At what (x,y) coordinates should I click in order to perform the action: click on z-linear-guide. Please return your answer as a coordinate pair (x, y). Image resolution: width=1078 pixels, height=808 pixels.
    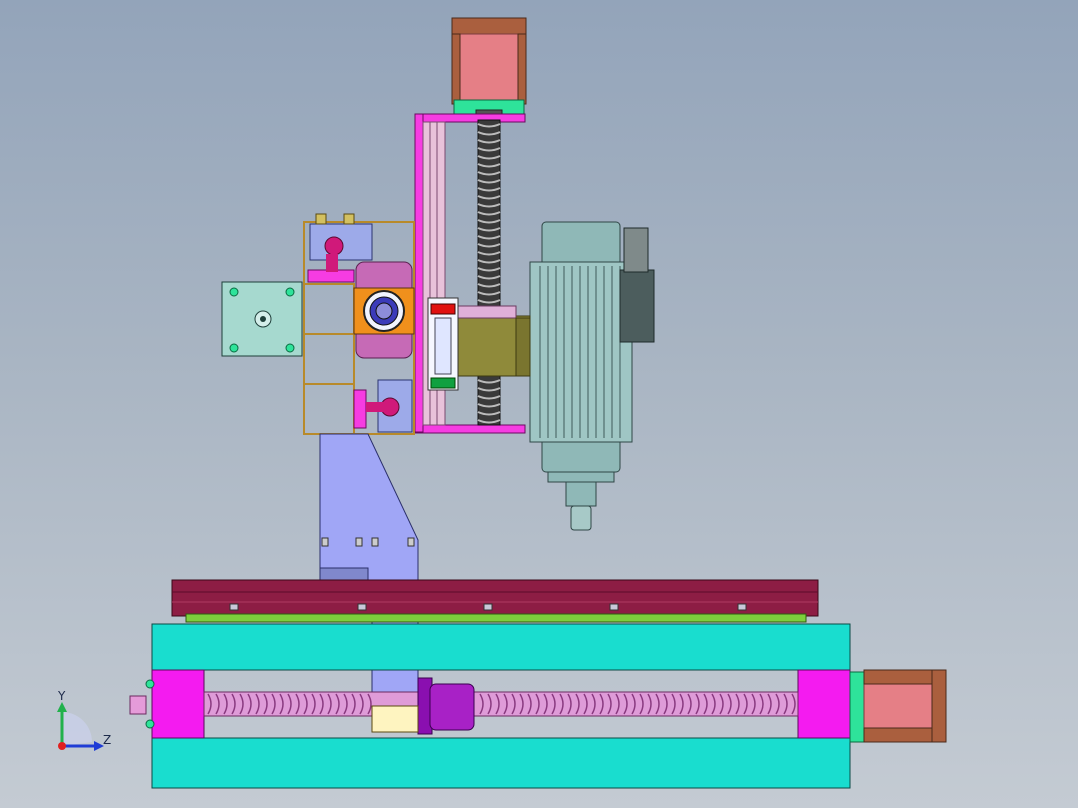
    Looking at the image, I should click on (443, 344).